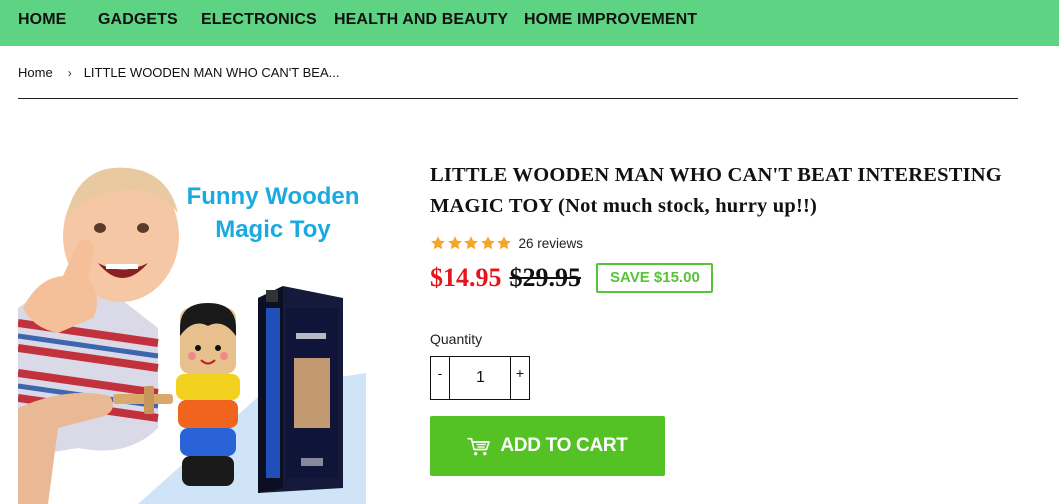  Describe the element at coordinates (564, 445) in the screenshot. I see `add-to-cart-label: ADD TO CART` at that location.